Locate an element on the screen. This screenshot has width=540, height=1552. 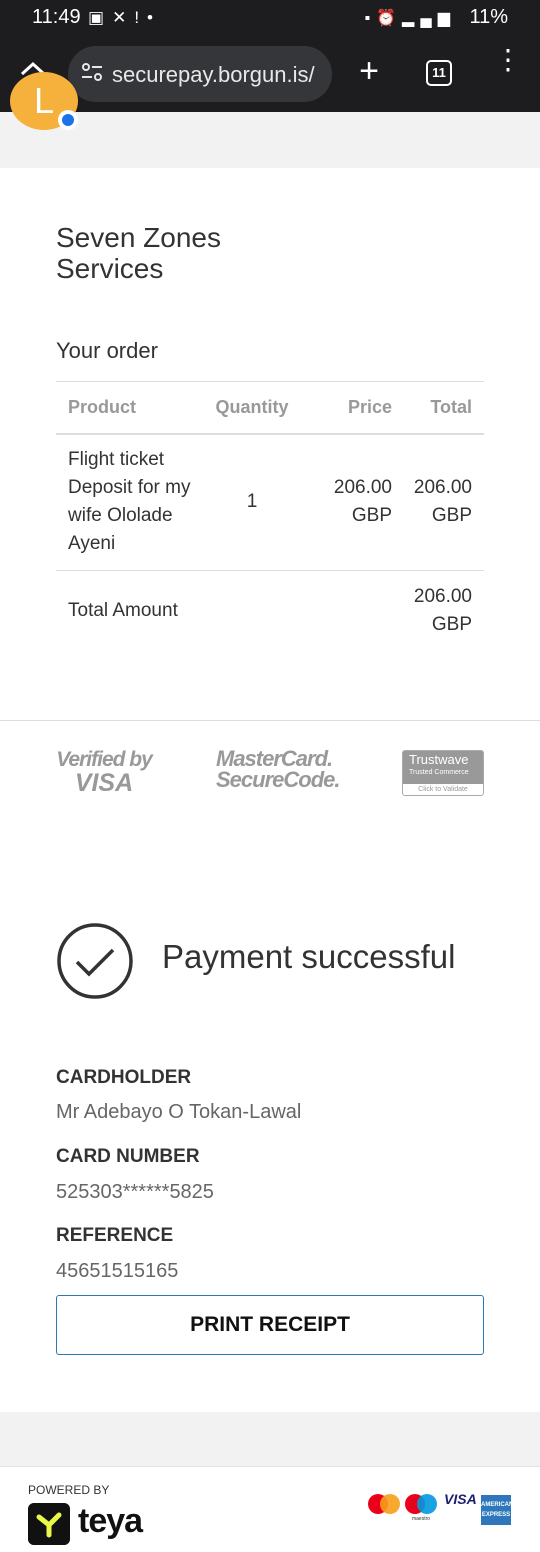
item-price: 206.00 GBP is located at coordinates (349, 502).